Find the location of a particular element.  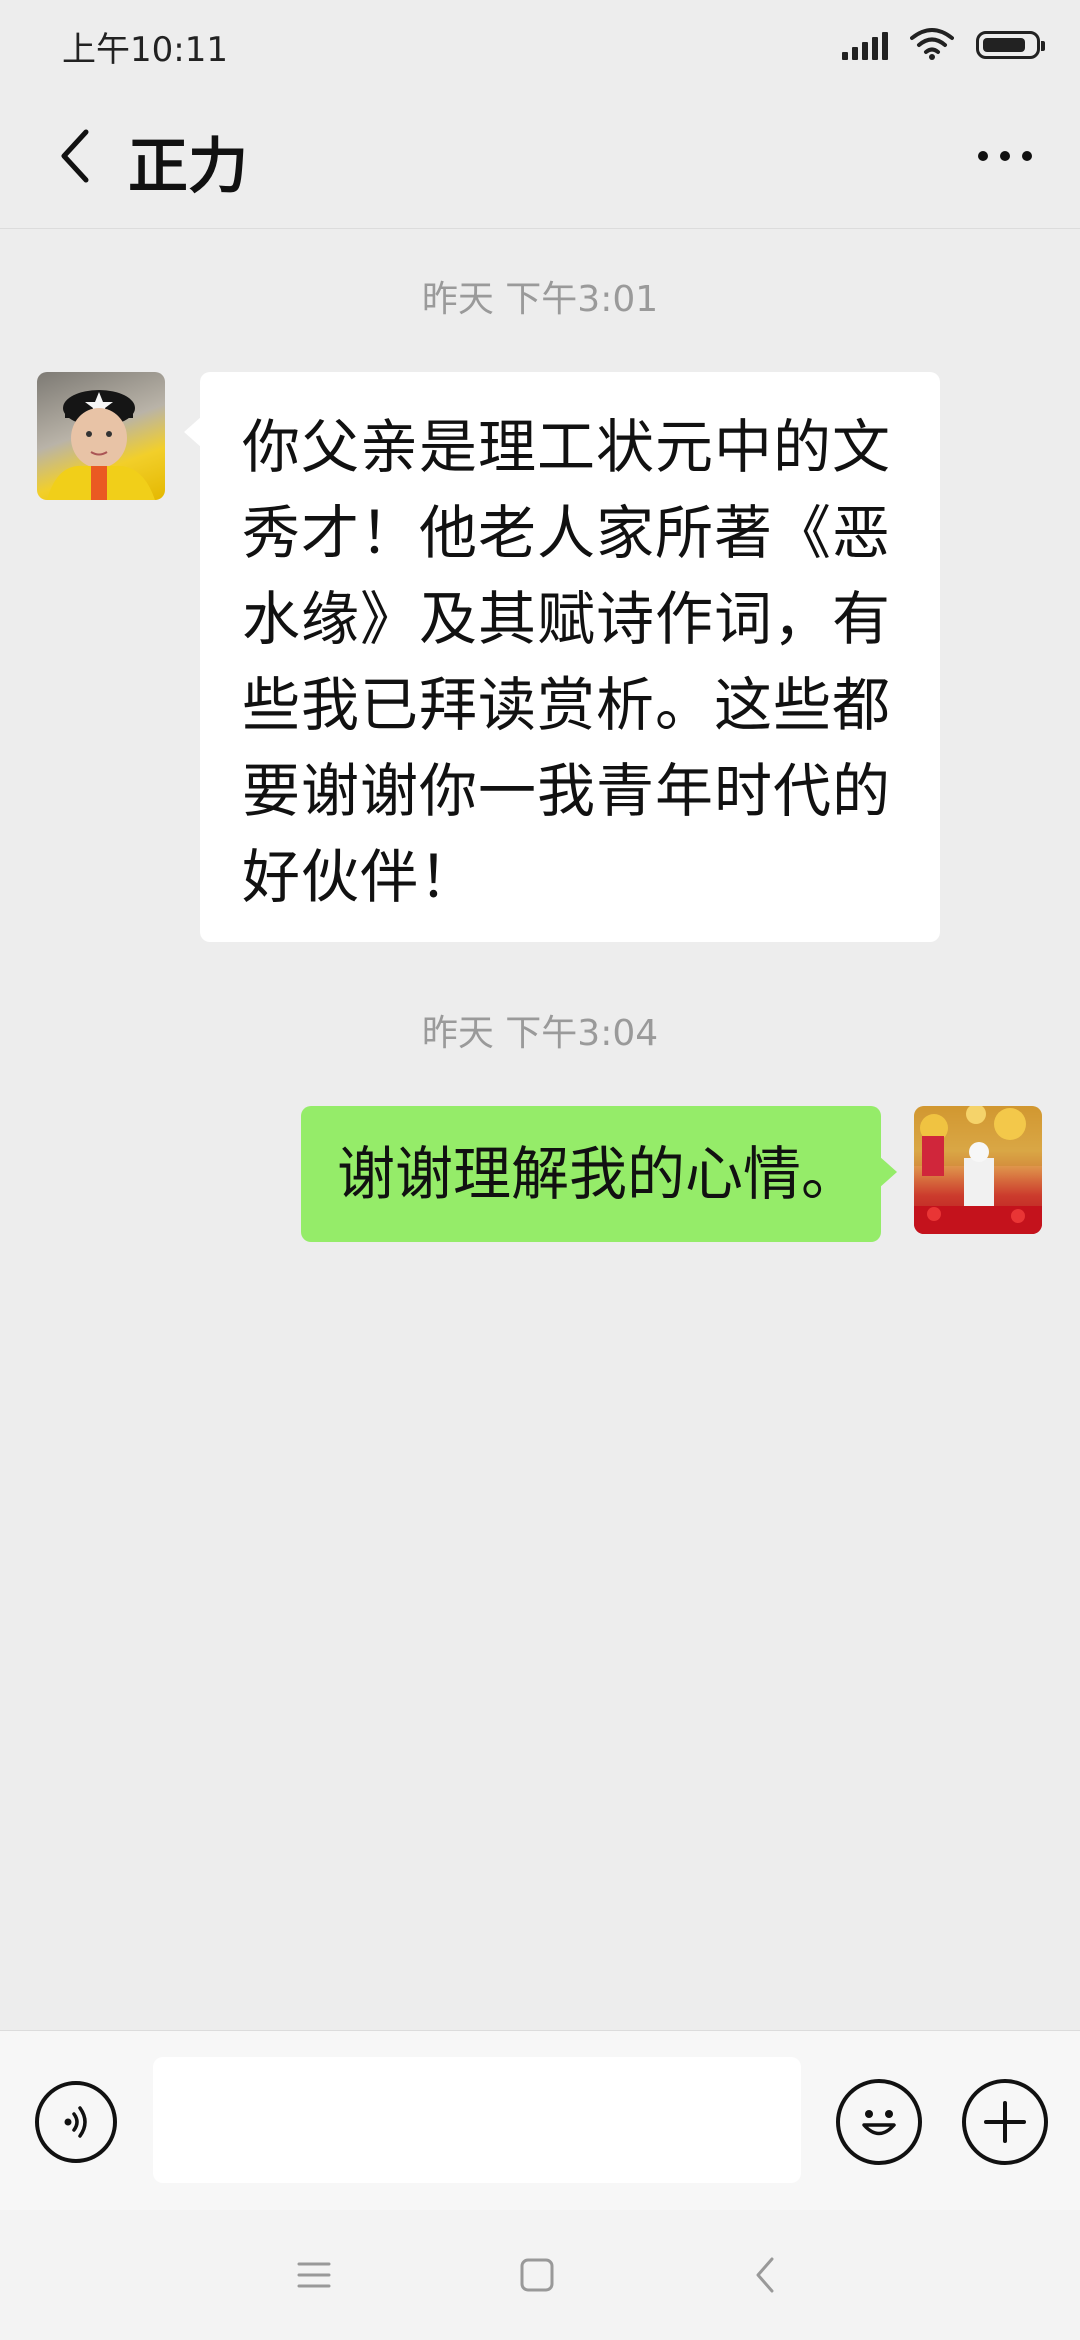

wifi-icon is located at coordinates (932, 45).